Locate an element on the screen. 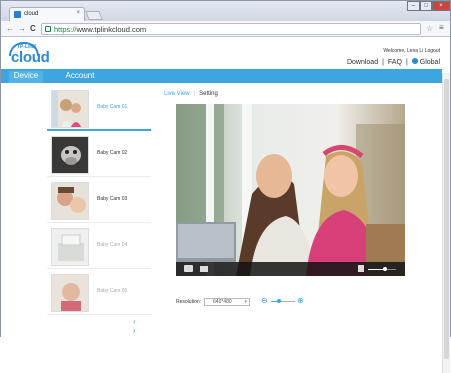 Image resolution: width=451 pixels, height=373 pixels. zoom-in-icon: ⊕ is located at coordinates (300, 300).